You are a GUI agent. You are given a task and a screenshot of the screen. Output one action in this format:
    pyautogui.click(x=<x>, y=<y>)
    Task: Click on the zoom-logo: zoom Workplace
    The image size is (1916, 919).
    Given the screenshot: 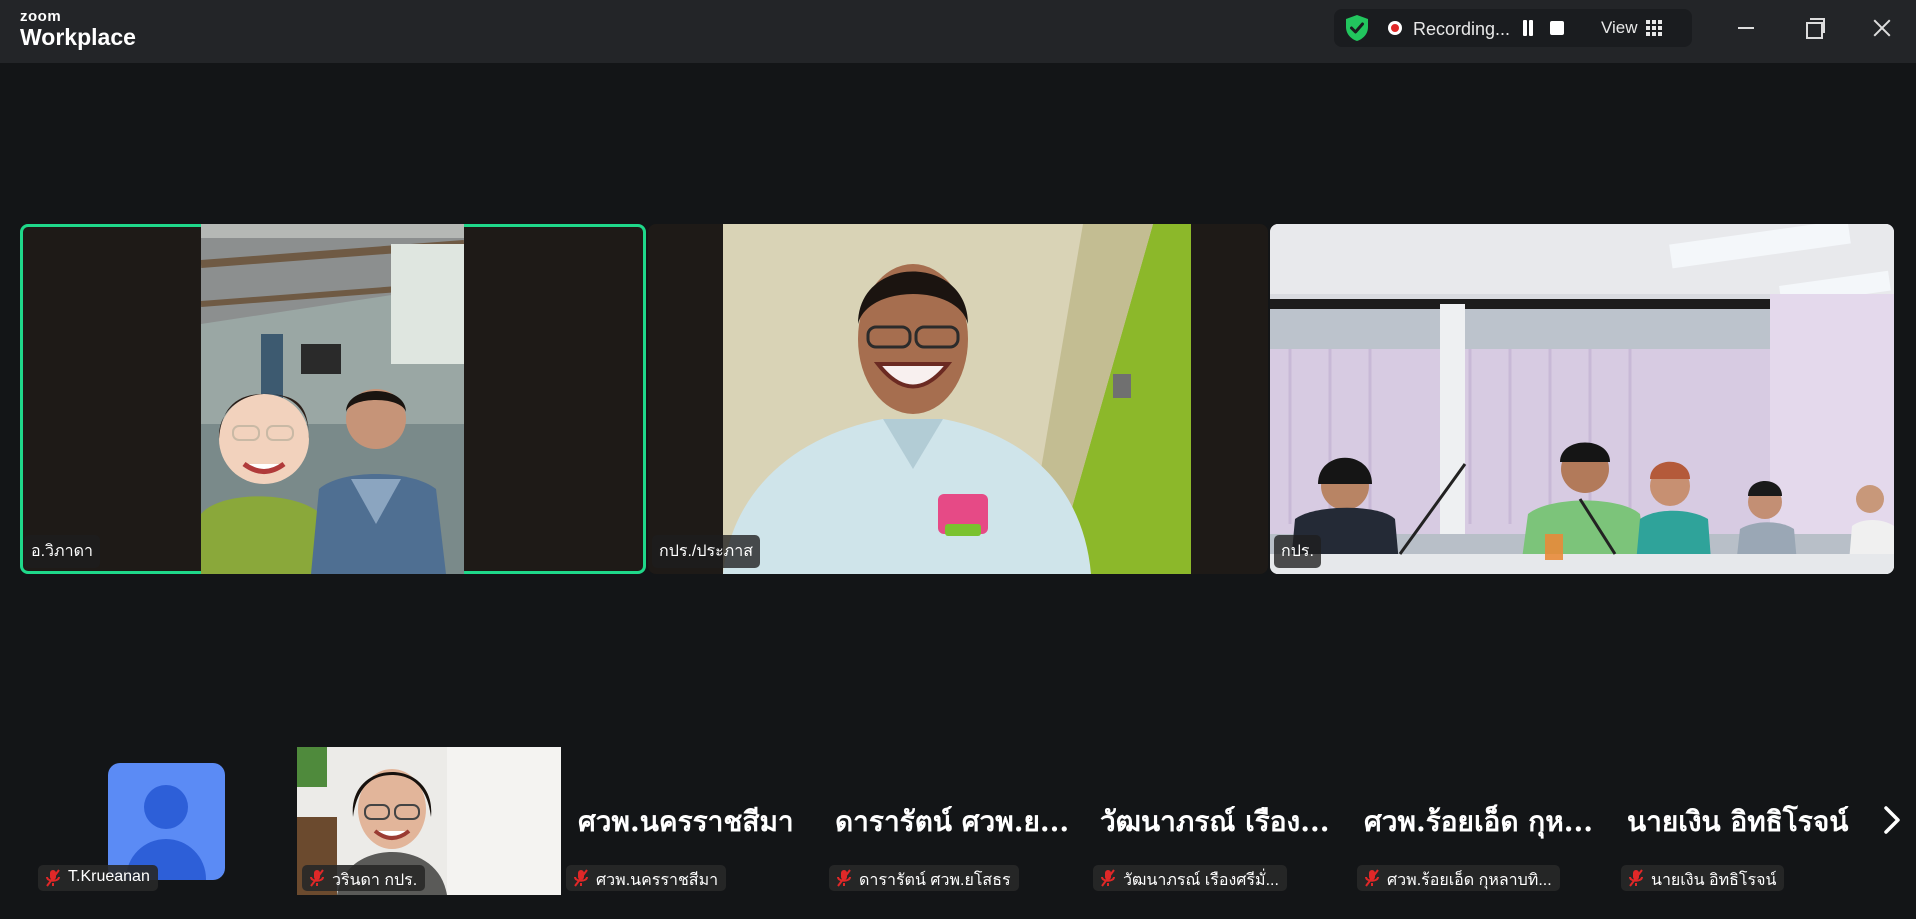 What is the action you would take?
    pyautogui.click(x=78, y=29)
    